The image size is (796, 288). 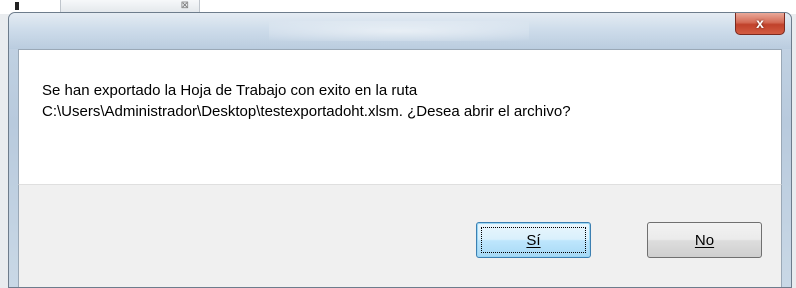 I want to click on background-widget-icon: ⊠, so click(x=184, y=5).